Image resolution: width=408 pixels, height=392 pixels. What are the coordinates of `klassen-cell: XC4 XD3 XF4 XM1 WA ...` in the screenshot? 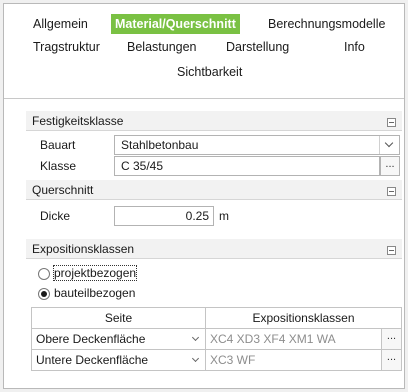 It's located at (303, 339).